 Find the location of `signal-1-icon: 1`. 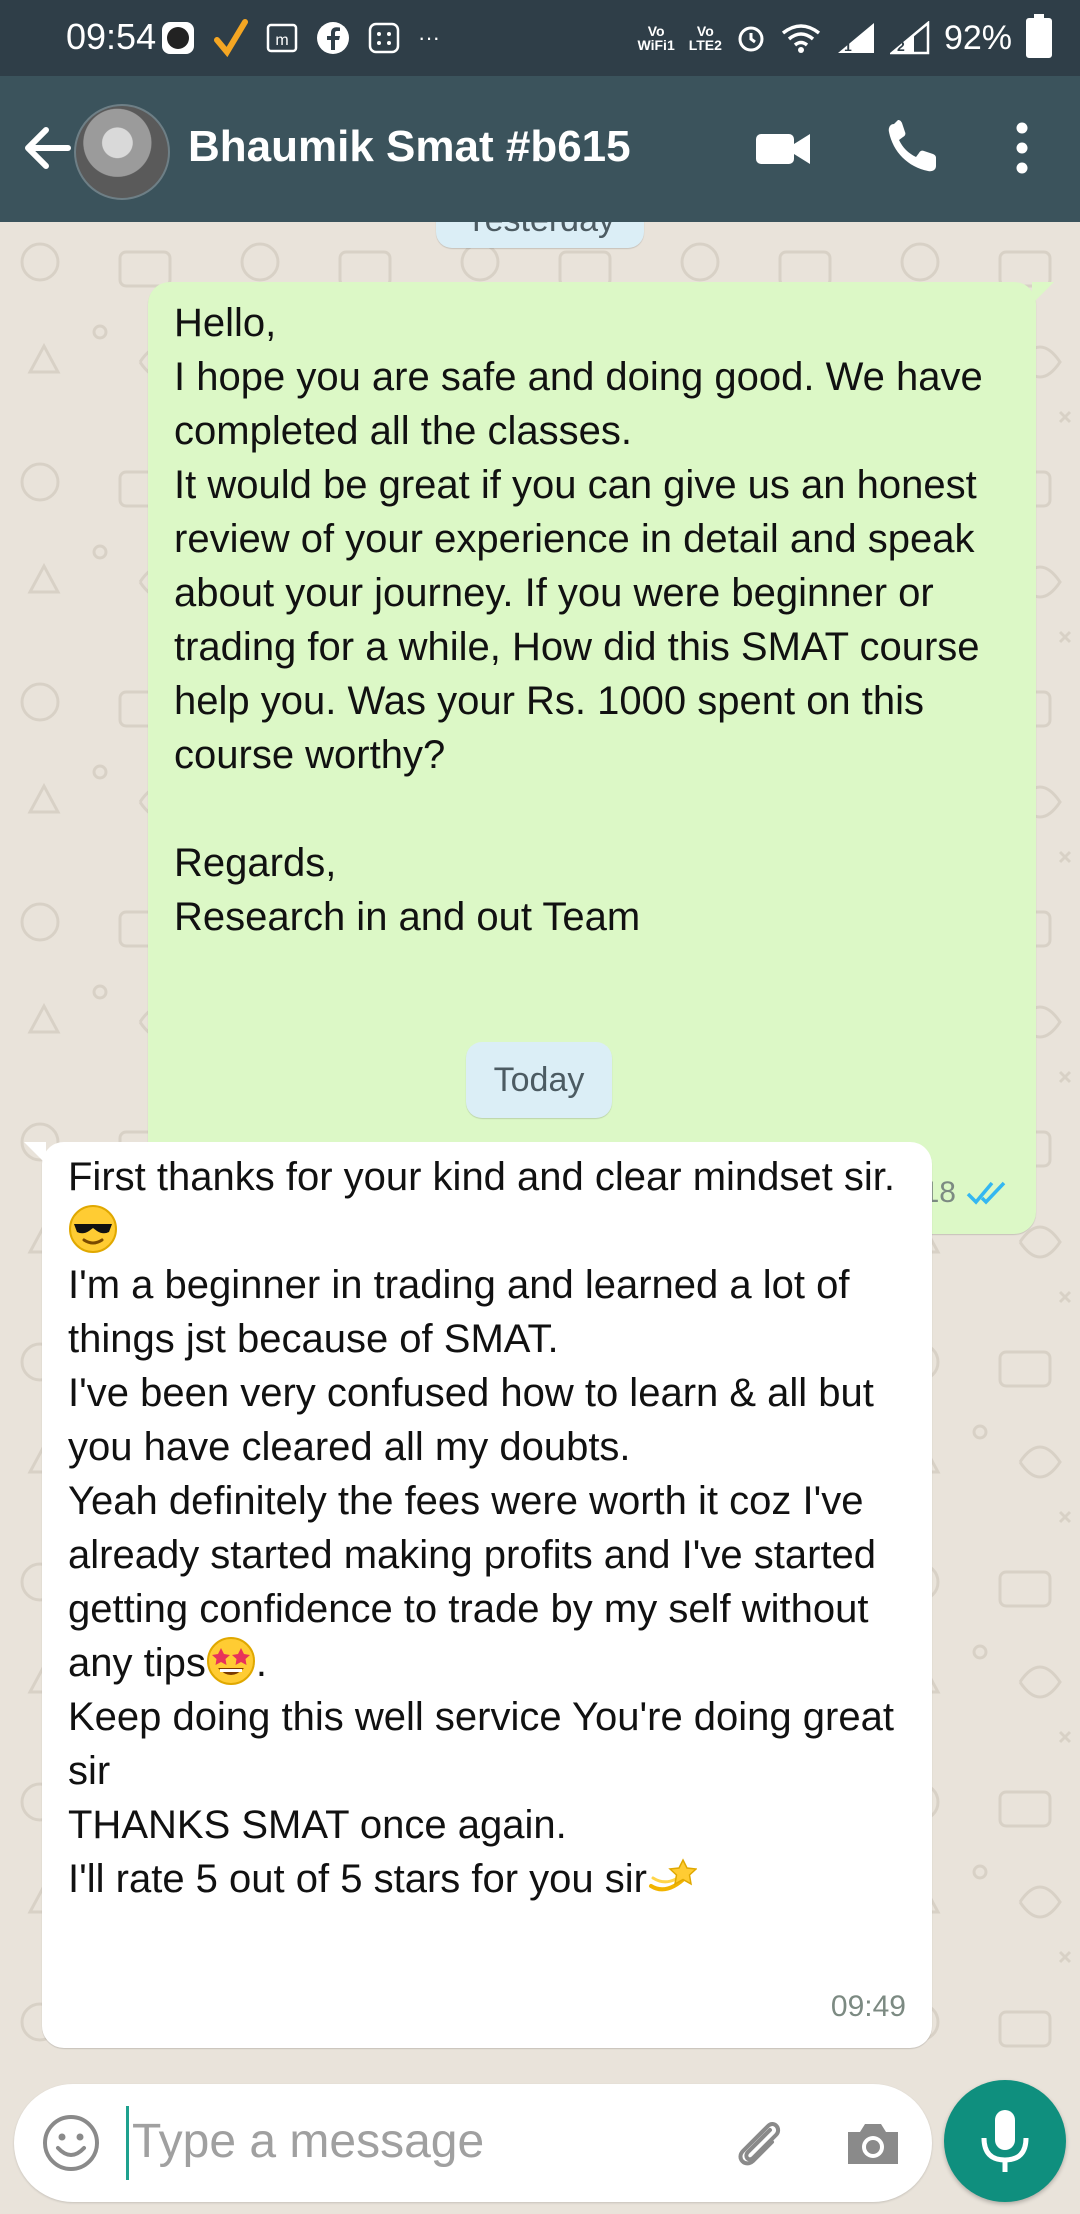

signal-1-icon: 1 is located at coordinates (855, 38).